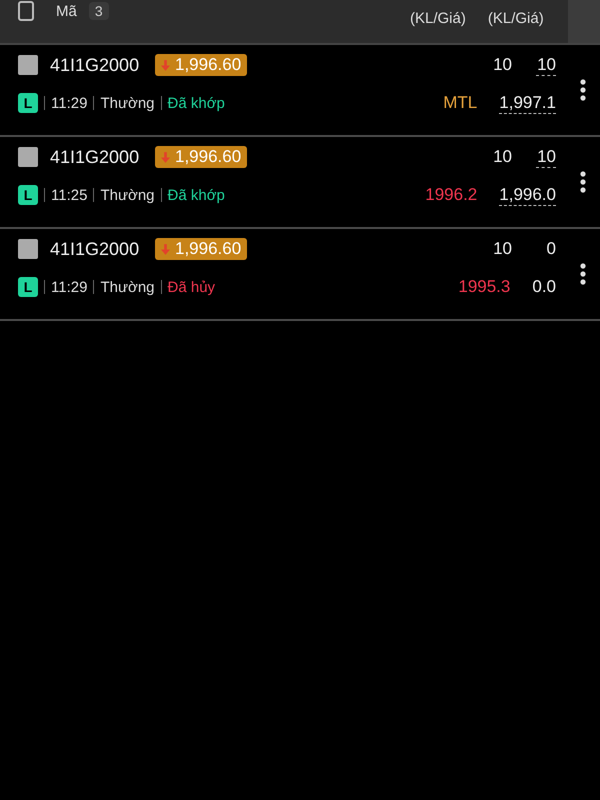  Describe the element at coordinates (192, 287) in the screenshot. I see `order-status: Đã hủy` at that location.